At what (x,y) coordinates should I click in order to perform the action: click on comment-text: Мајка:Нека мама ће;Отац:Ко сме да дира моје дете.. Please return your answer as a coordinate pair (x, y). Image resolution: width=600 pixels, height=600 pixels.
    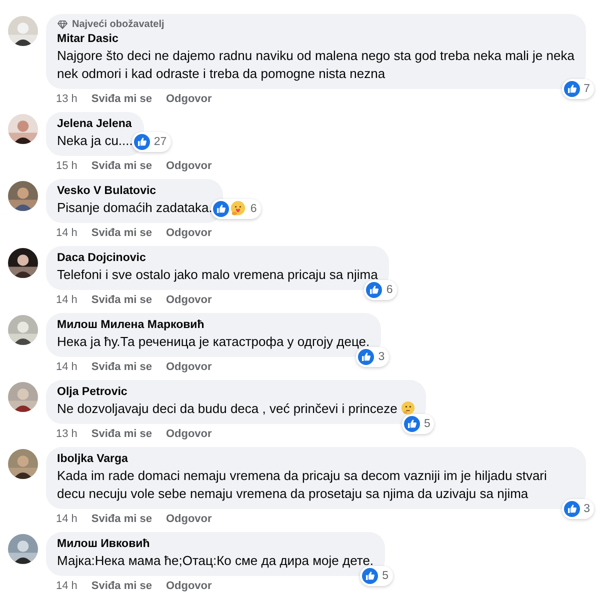
    Looking at the image, I should click on (215, 560).